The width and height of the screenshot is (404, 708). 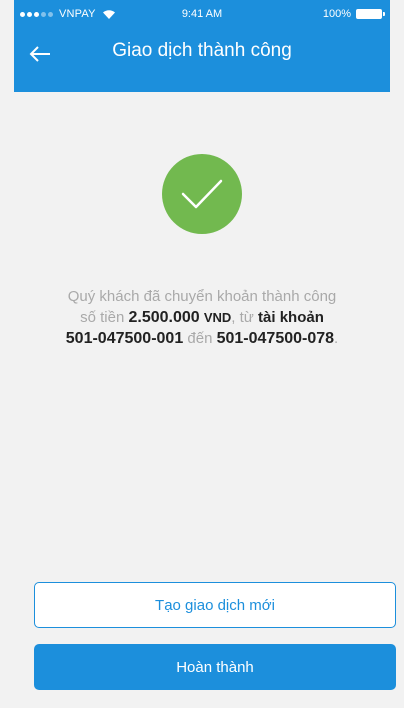 What do you see at coordinates (164, 317) in the screenshot?
I see `transfer-amount: 2.500.000` at bounding box center [164, 317].